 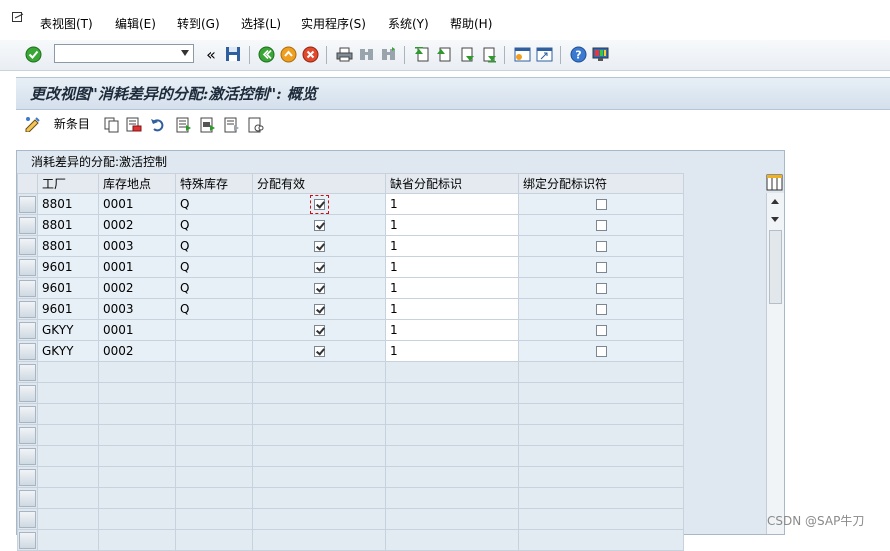 I want to click on scrollbar-thumb, so click(x=775, y=267).